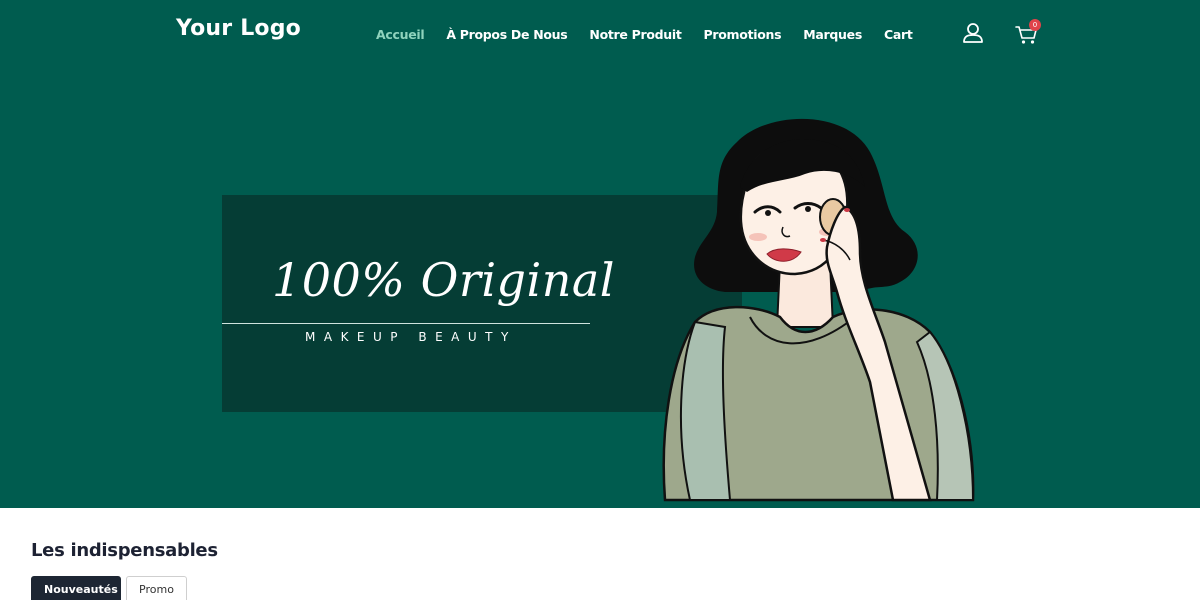  I want to click on user-icon, so click(973, 33).